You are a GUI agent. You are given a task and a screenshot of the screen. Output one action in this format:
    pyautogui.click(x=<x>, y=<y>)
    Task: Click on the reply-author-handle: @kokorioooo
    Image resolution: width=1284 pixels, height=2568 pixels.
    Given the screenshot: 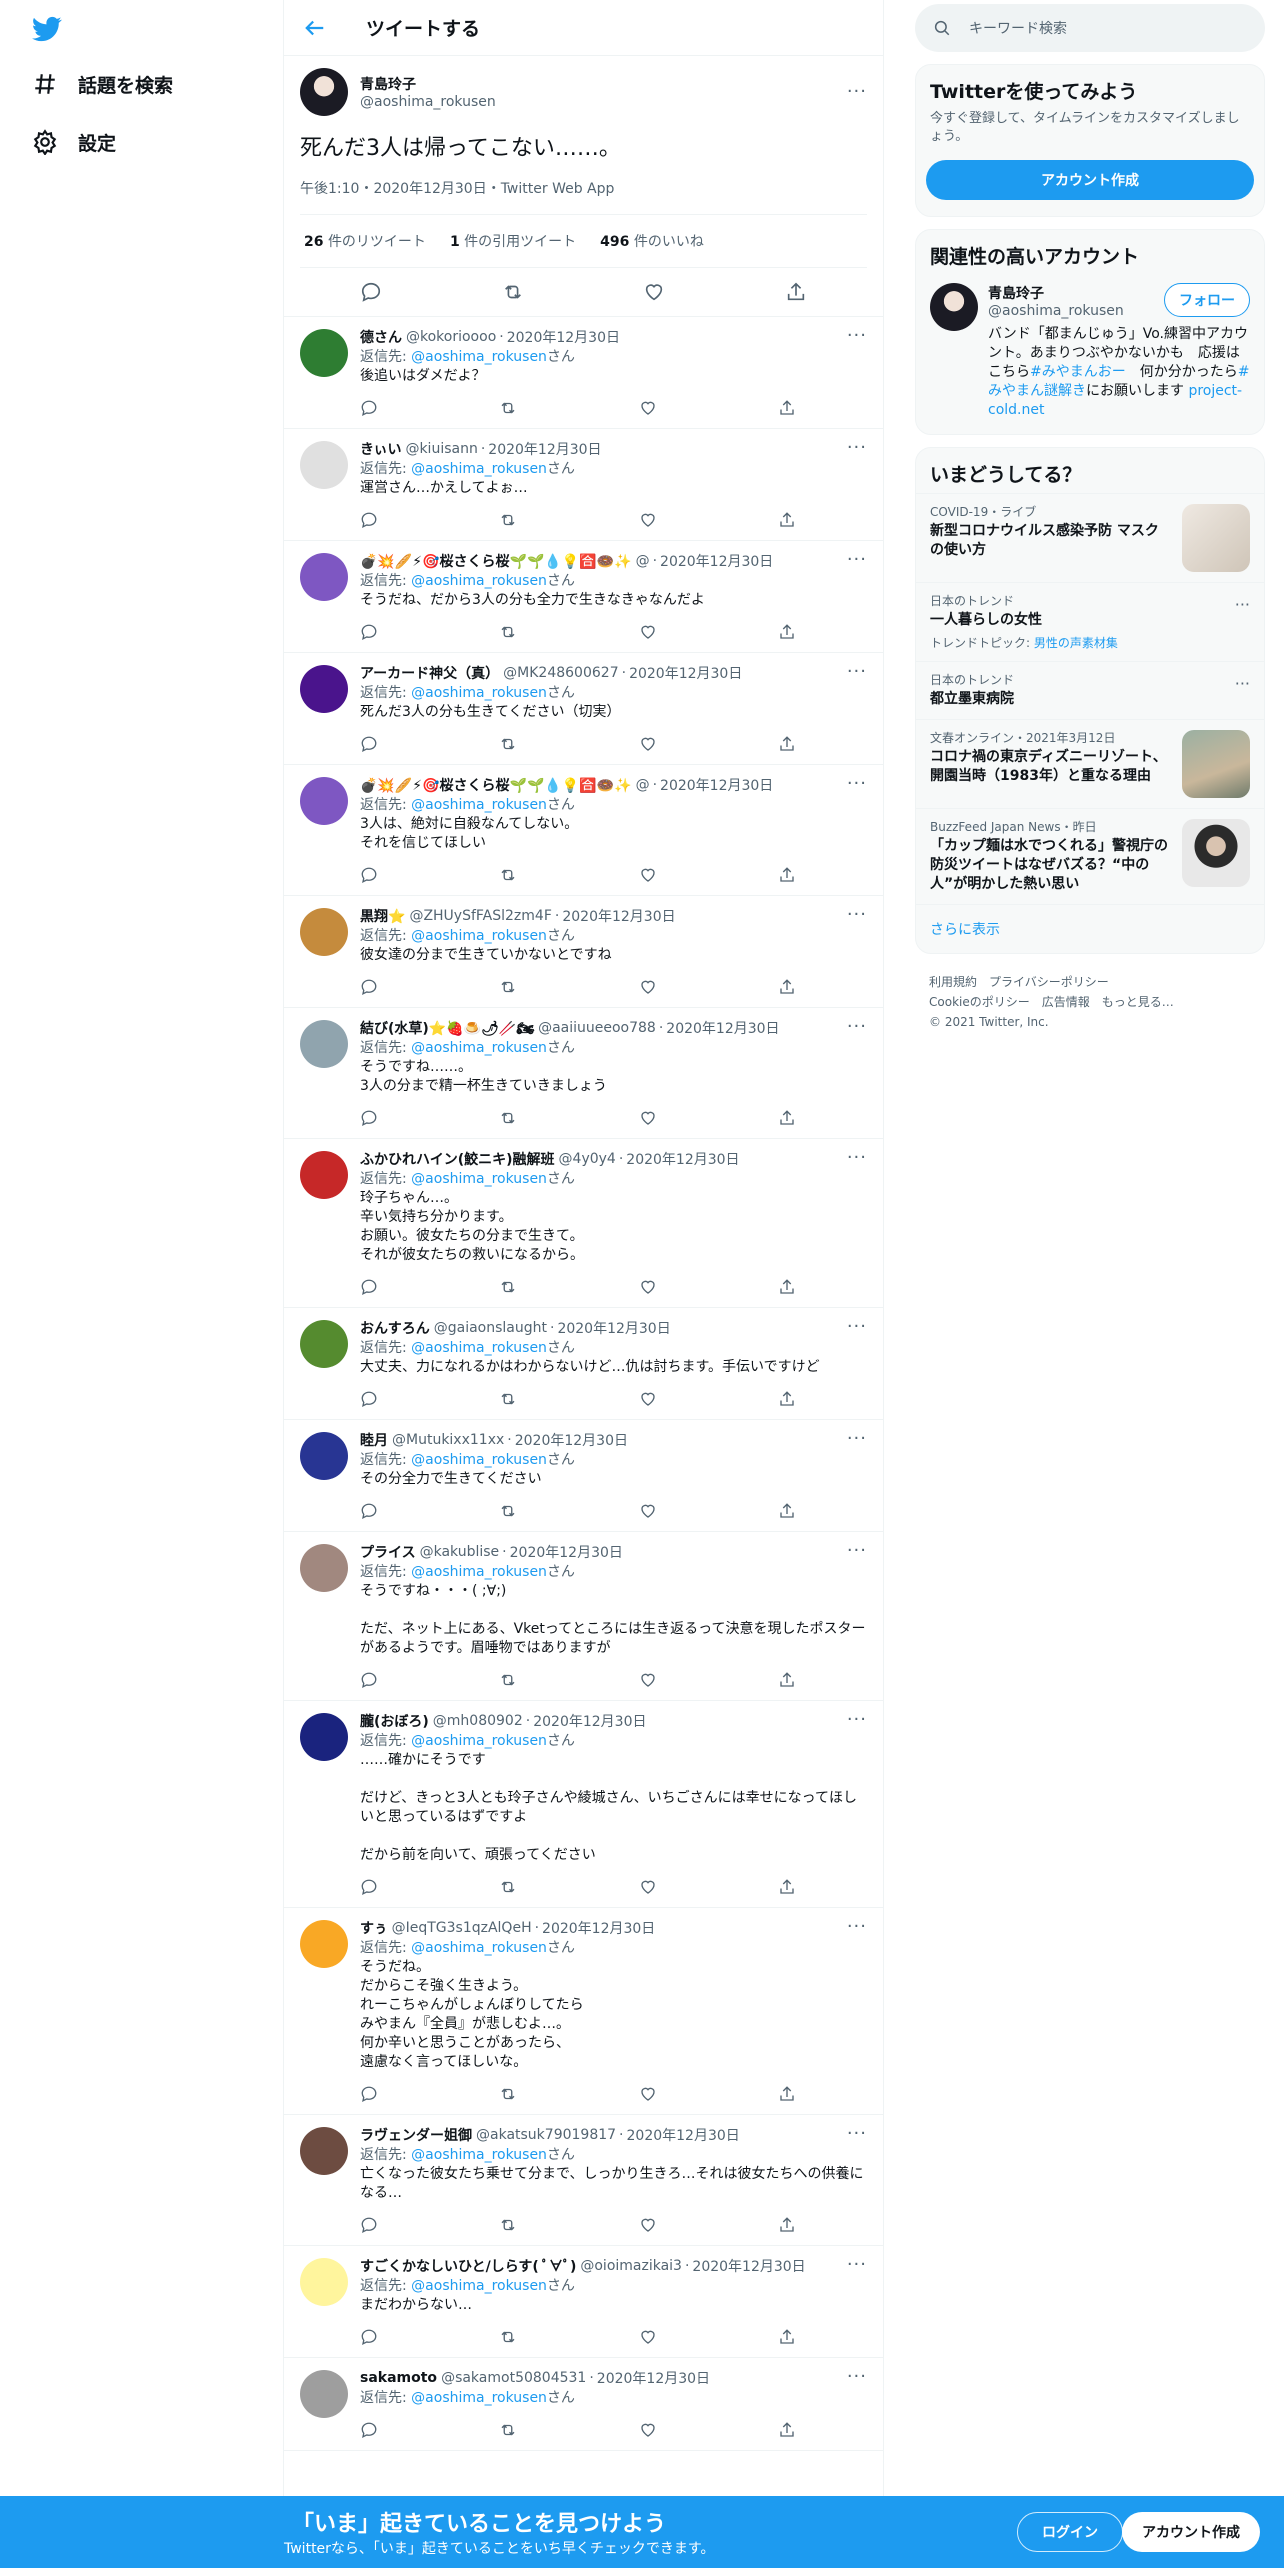 What is the action you would take?
    pyautogui.click(x=451, y=337)
    